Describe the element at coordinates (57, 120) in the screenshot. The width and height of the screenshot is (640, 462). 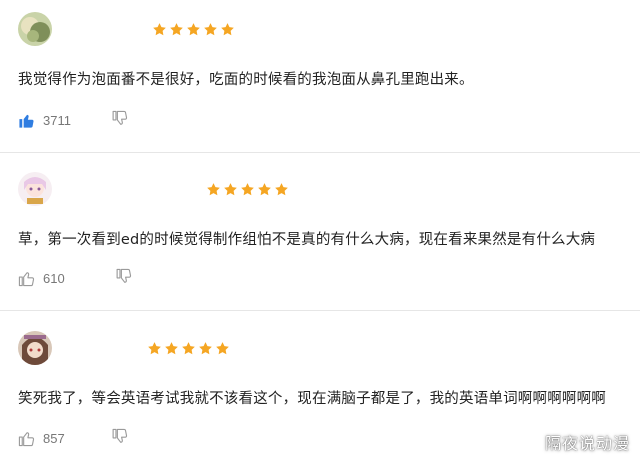
I see `like-count: 3711` at that location.